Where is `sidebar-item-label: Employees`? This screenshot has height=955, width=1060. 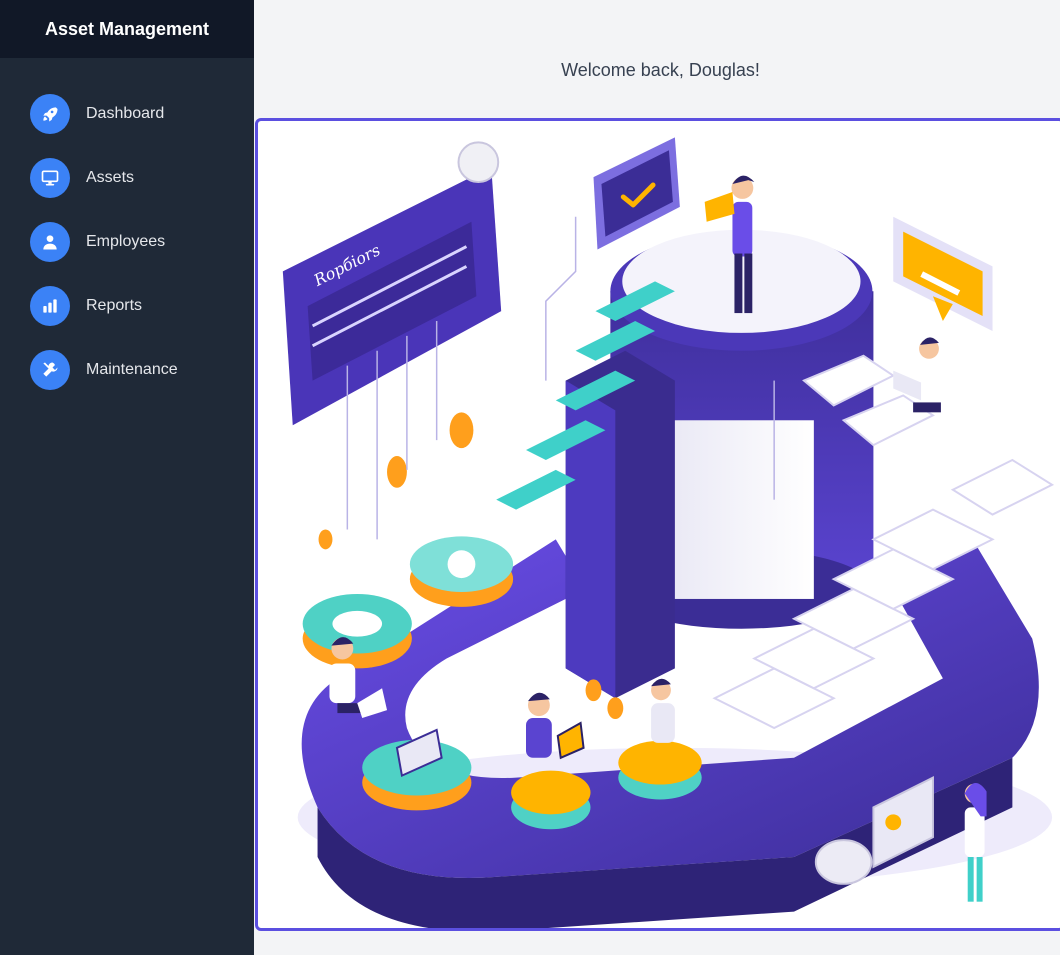 sidebar-item-label: Employees is located at coordinates (126, 241).